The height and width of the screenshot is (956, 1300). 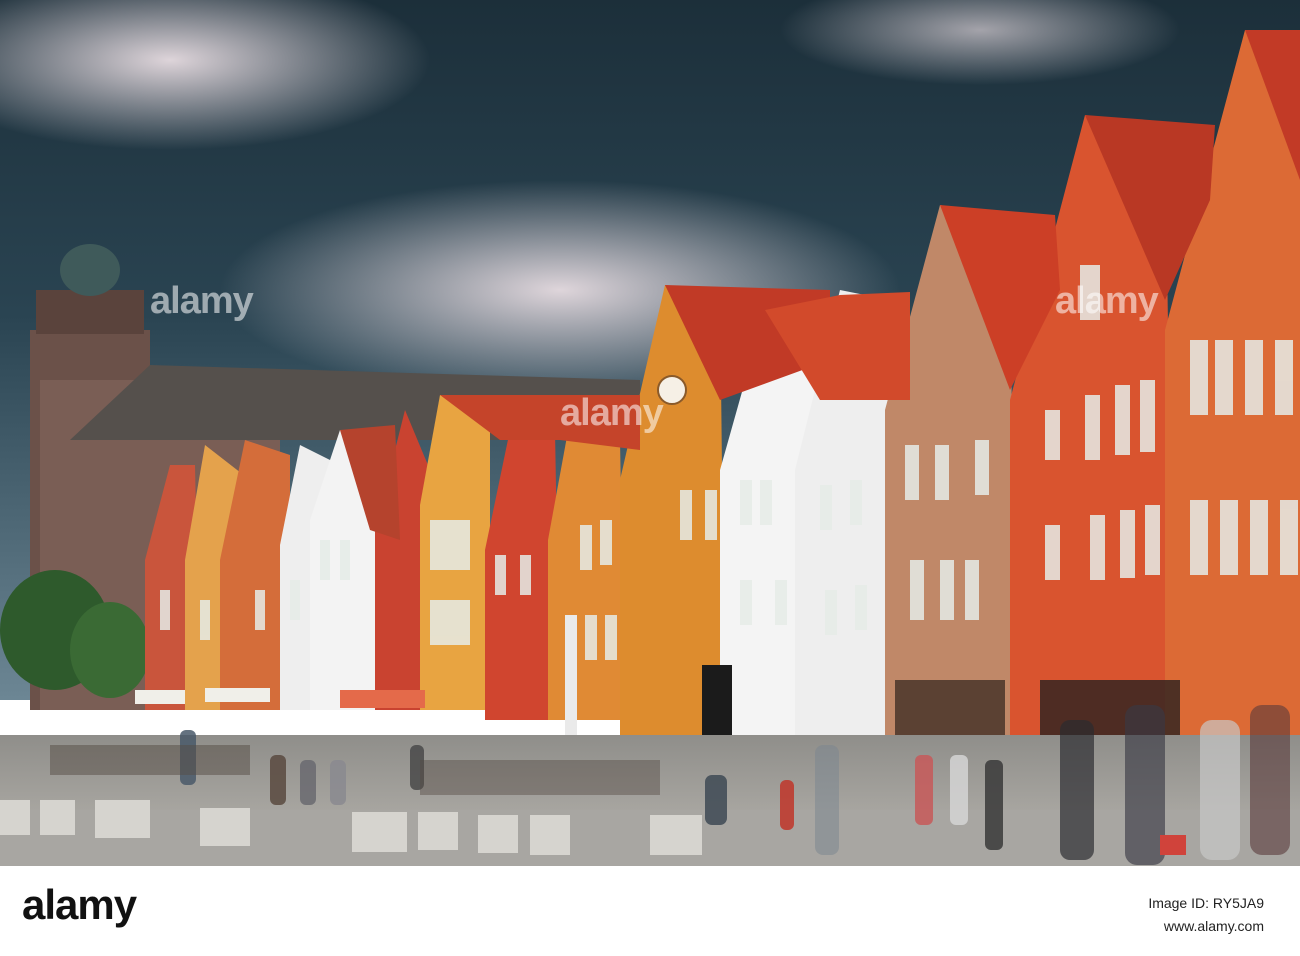 I want to click on footer-bar, so click(x=650, y=911).